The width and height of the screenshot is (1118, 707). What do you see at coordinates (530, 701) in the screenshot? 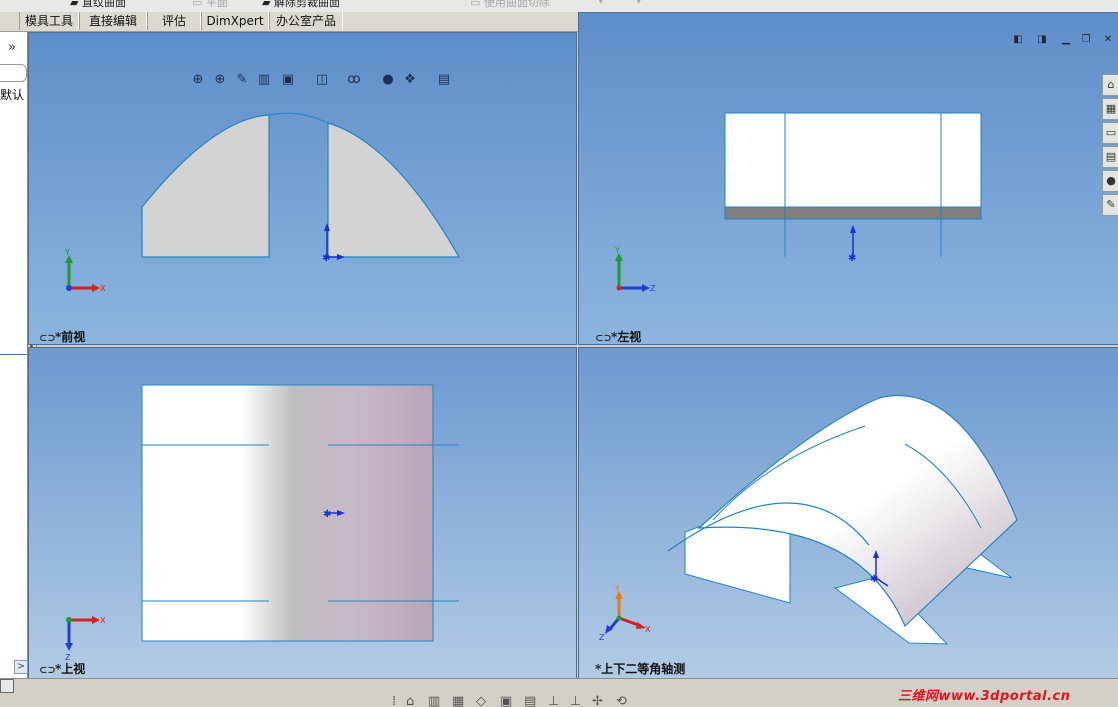
I see `layout-tool-icon: ▤` at bounding box center [530, 701].